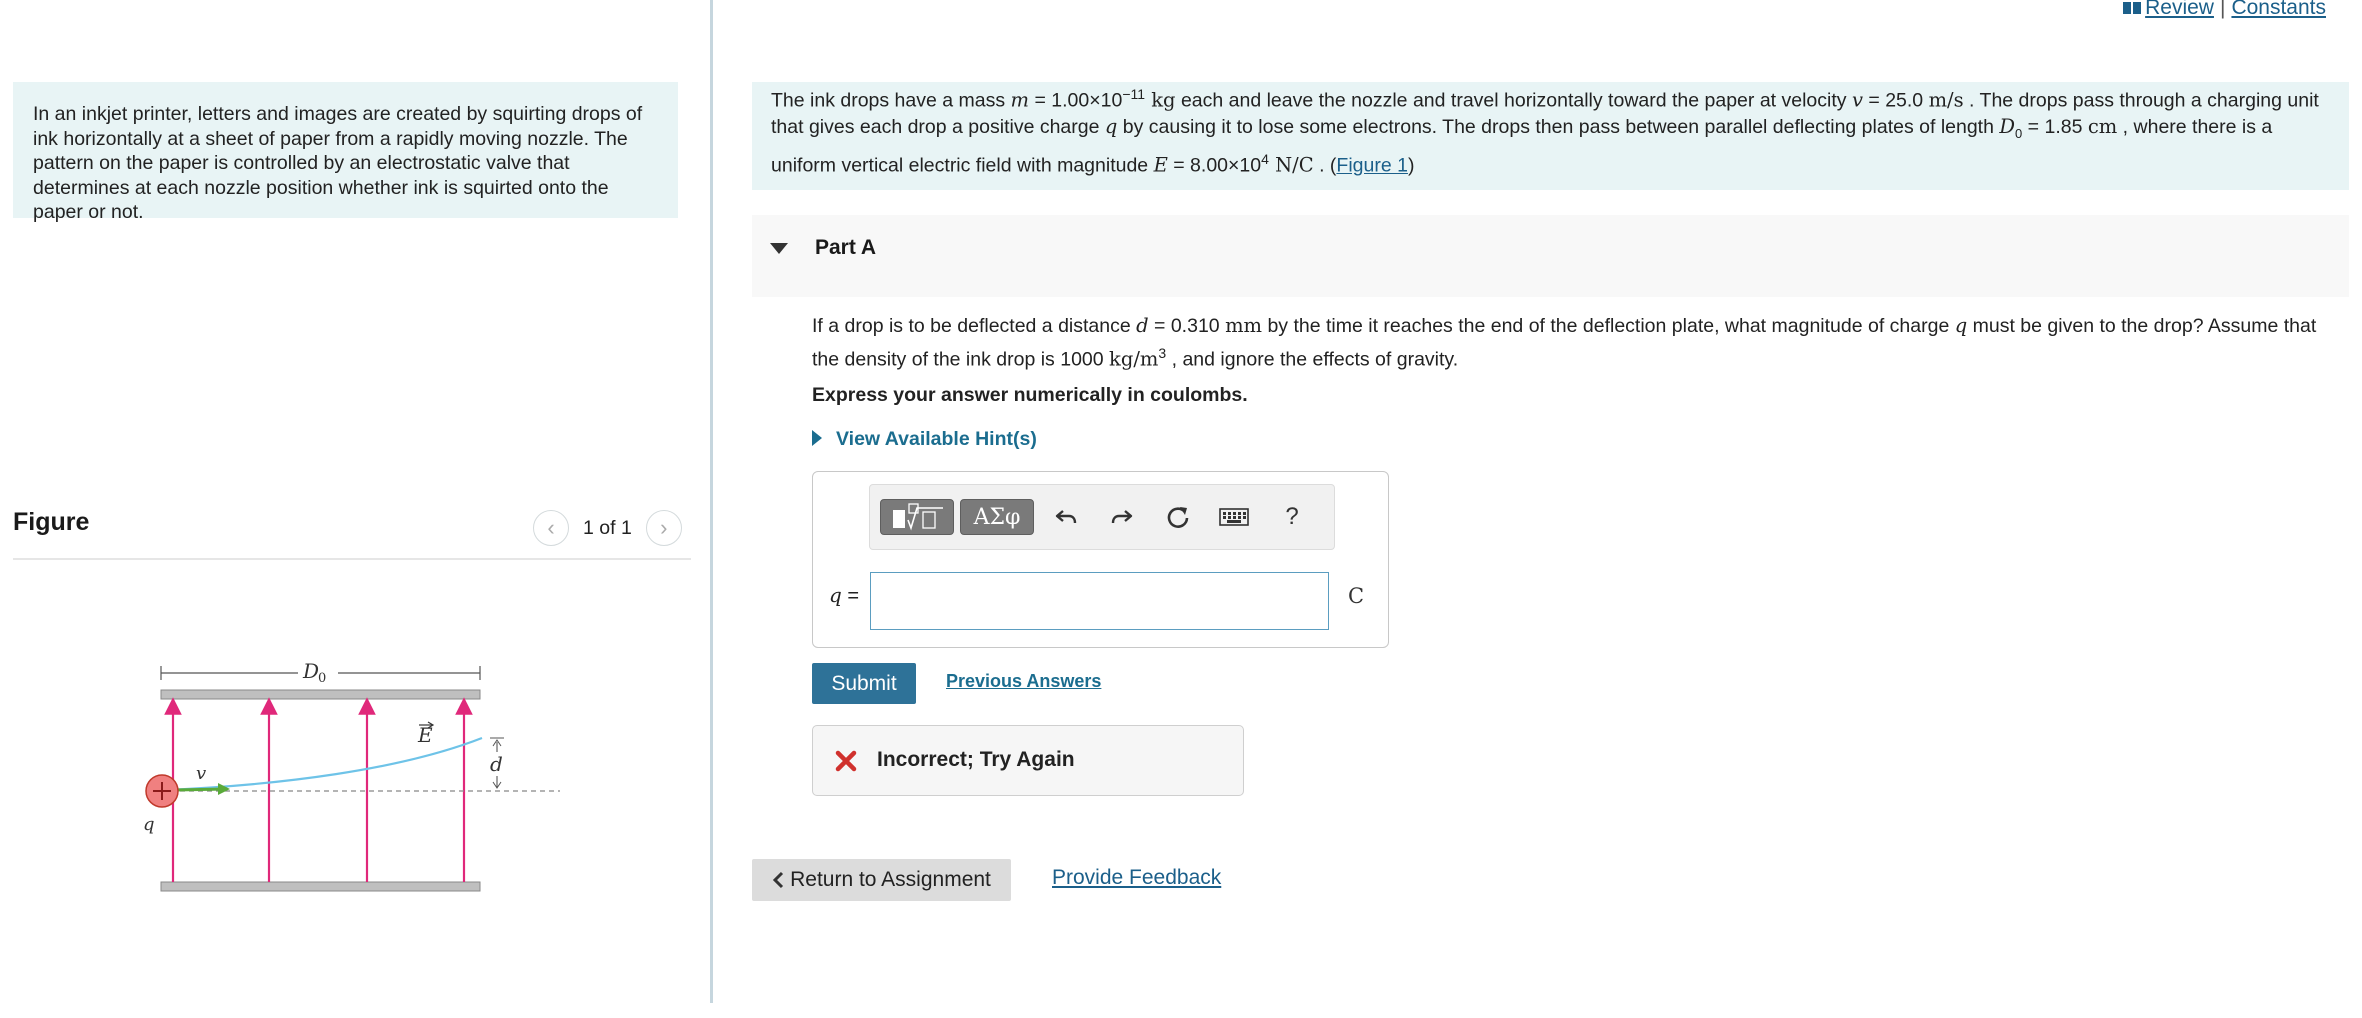 The image size is (2362, 1018). What do you see at coordinates (201, 773) in the screenshot?
I see `v-label: v` at bounding box center [201, 773].